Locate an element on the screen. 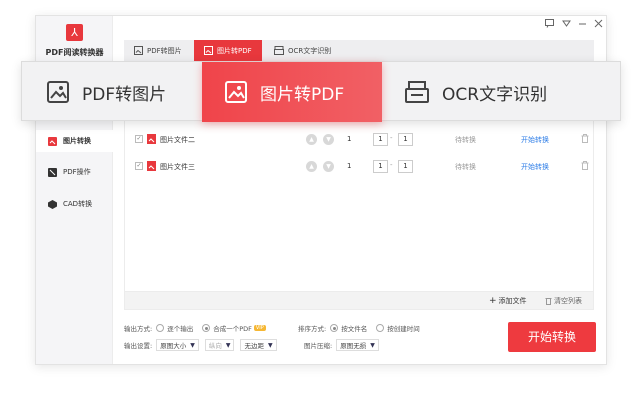 The height and width of the screenshot is (393, 643). radio-one-by-one is located at coordinates (160, 328).